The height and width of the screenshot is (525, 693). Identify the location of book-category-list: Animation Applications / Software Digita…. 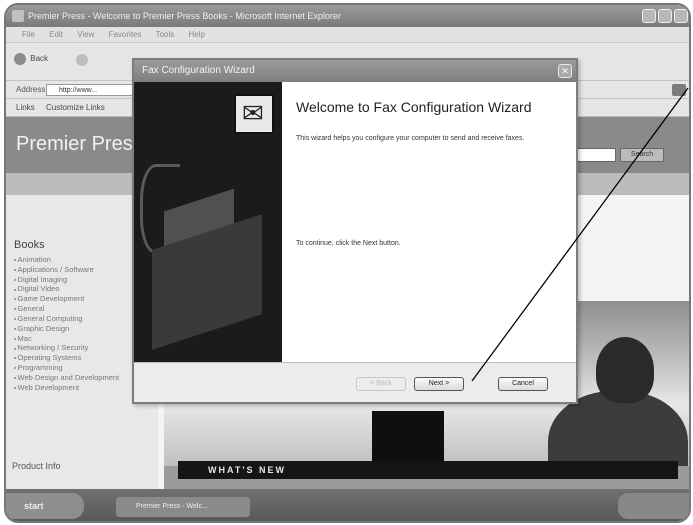
(67, 324).